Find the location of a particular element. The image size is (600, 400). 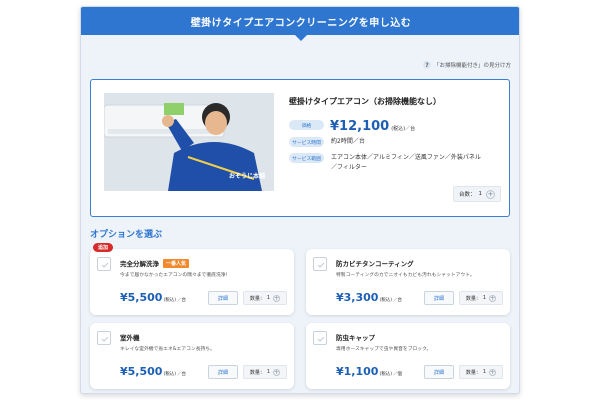

option-price: ¥3,300 (税込) ／台 is located at coordinates (369, 297).